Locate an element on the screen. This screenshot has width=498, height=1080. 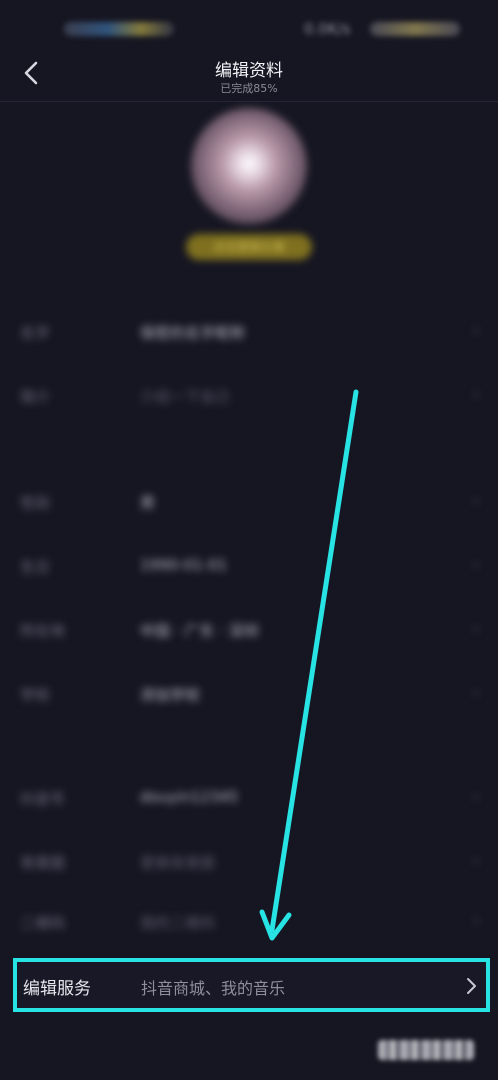
completion-status: 已完成85% is located at coordinates (249, 88).